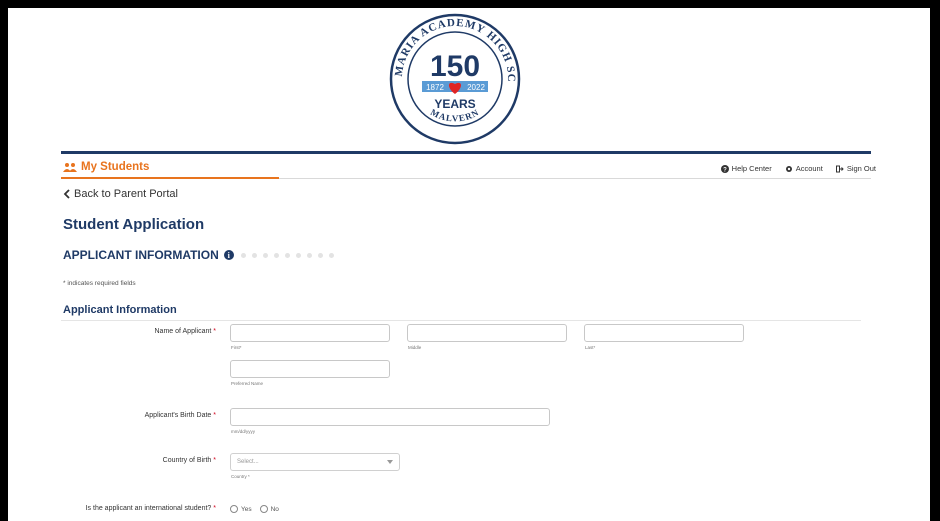 This screenshot has width=940, height=521. What do you see at coordinates (390, 462) in the screenshot?
I see `chevron-down-icon` at bounding box center [390, 462].